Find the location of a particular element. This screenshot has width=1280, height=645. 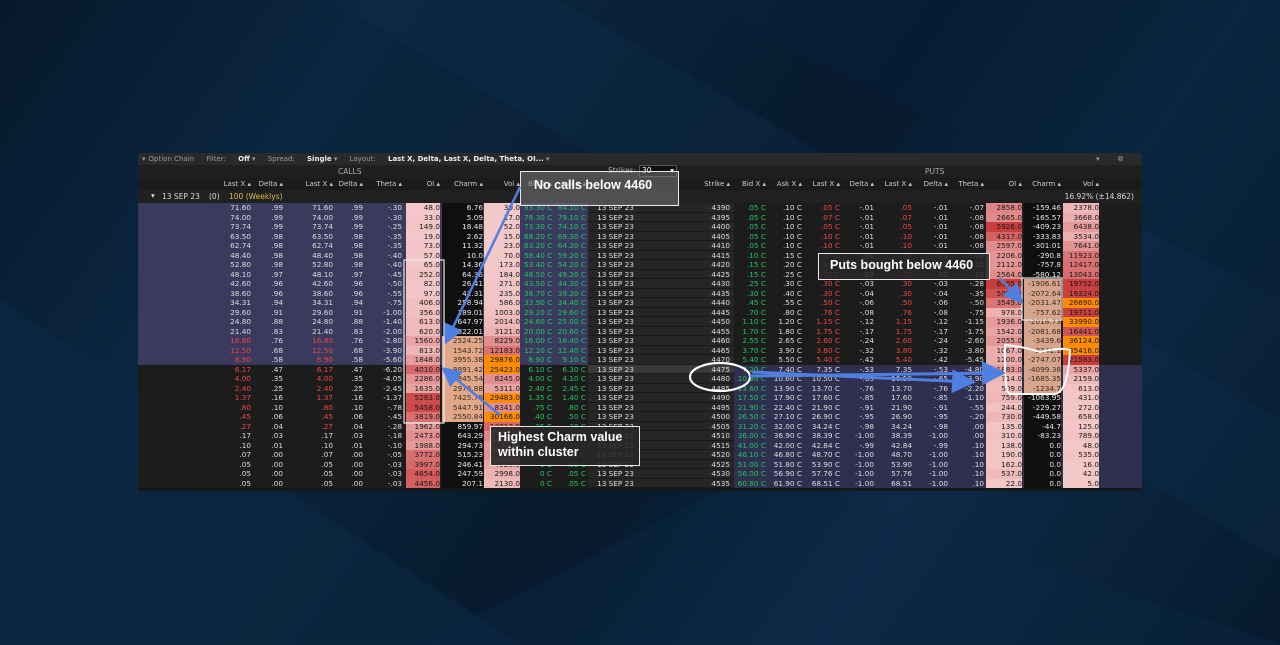

put-bid-cell: 5.40 C is located at coordinates (750, 360).